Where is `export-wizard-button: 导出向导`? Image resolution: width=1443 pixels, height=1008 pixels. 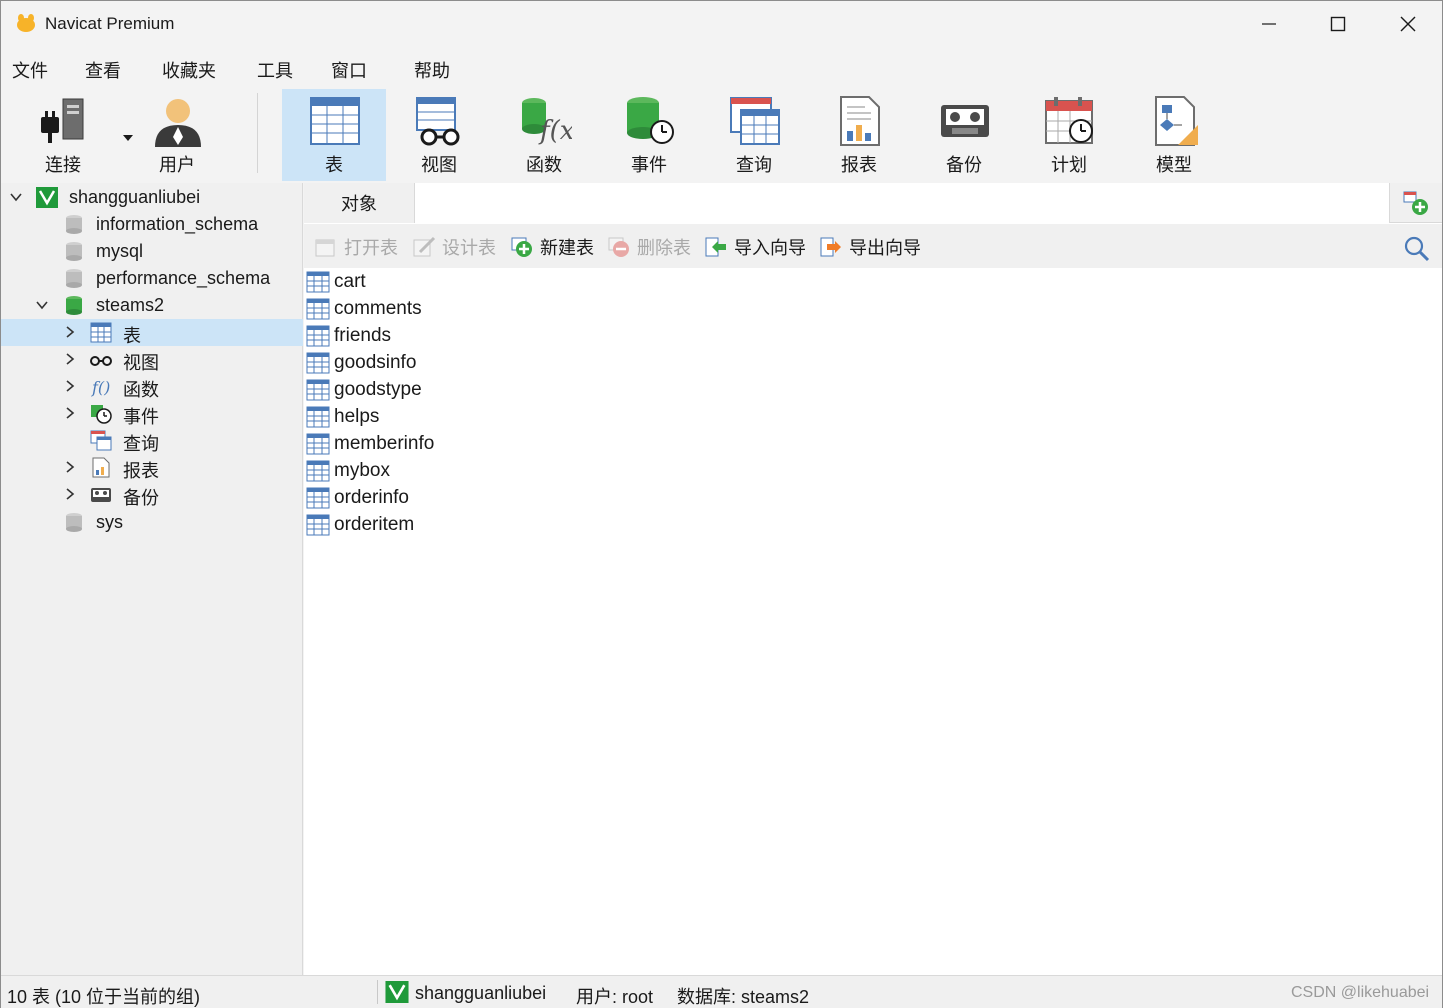 export-wizard-button: 导出向导 is located at coordinates (870, 247).